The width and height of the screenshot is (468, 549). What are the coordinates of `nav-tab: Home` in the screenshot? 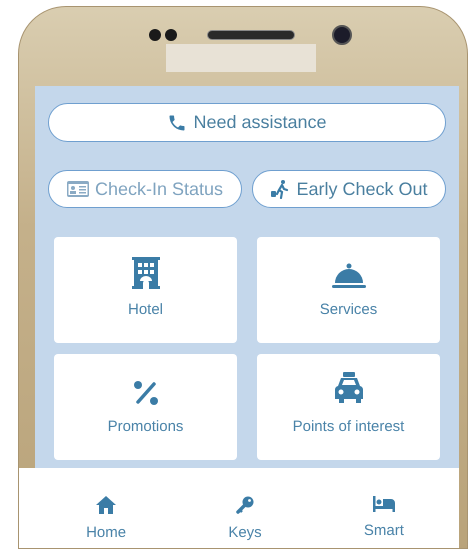 It's located at (106, 521).